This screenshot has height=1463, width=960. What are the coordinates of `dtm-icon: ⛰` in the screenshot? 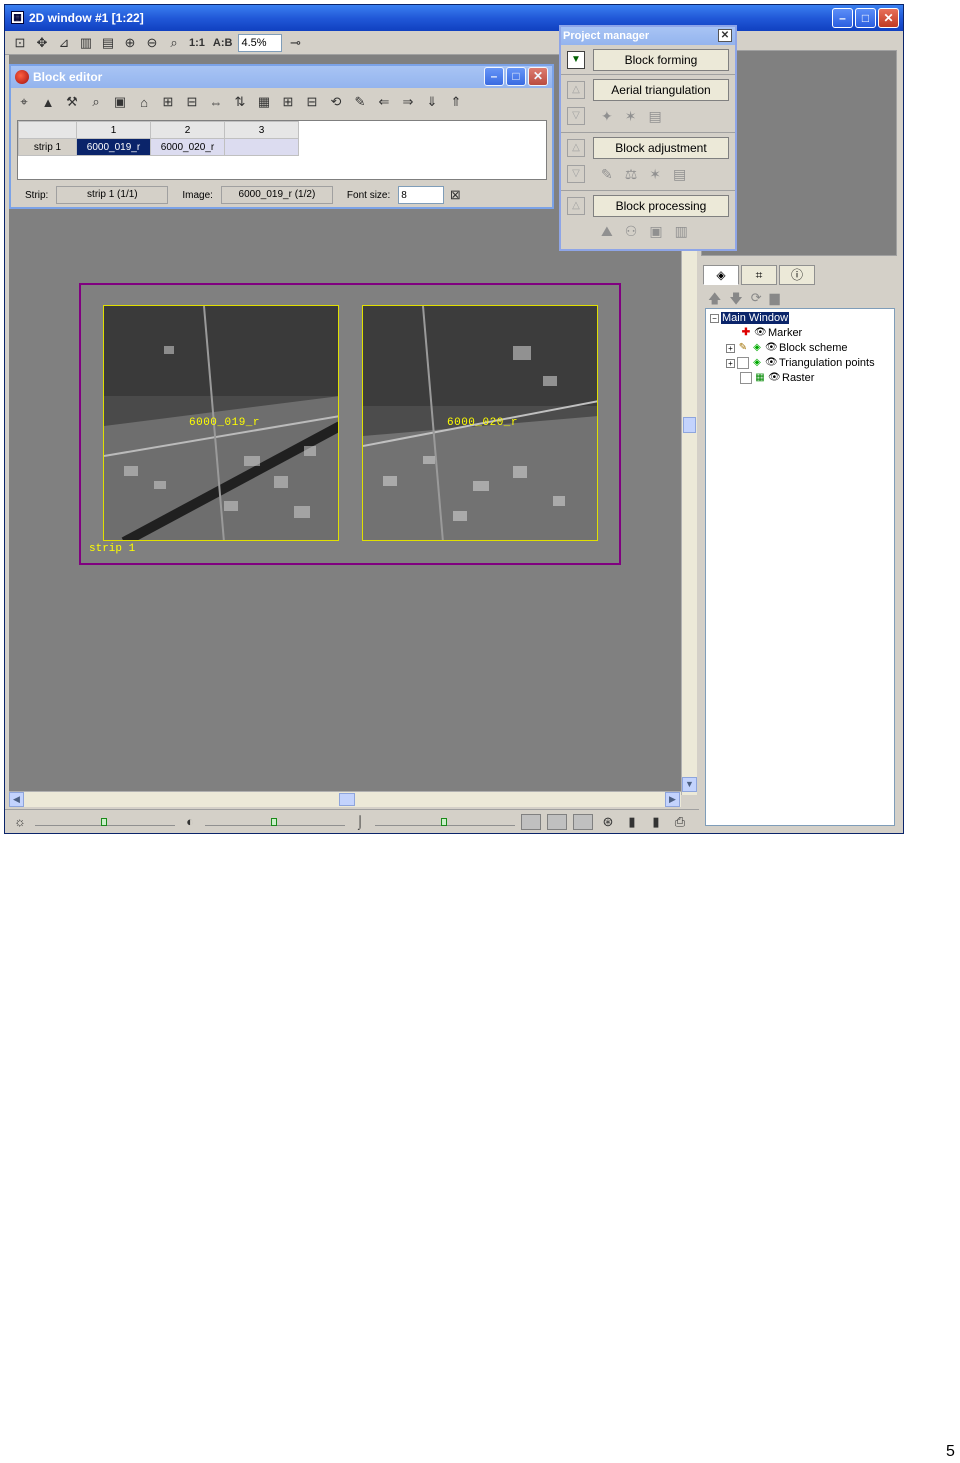 It's located at (607, 231).